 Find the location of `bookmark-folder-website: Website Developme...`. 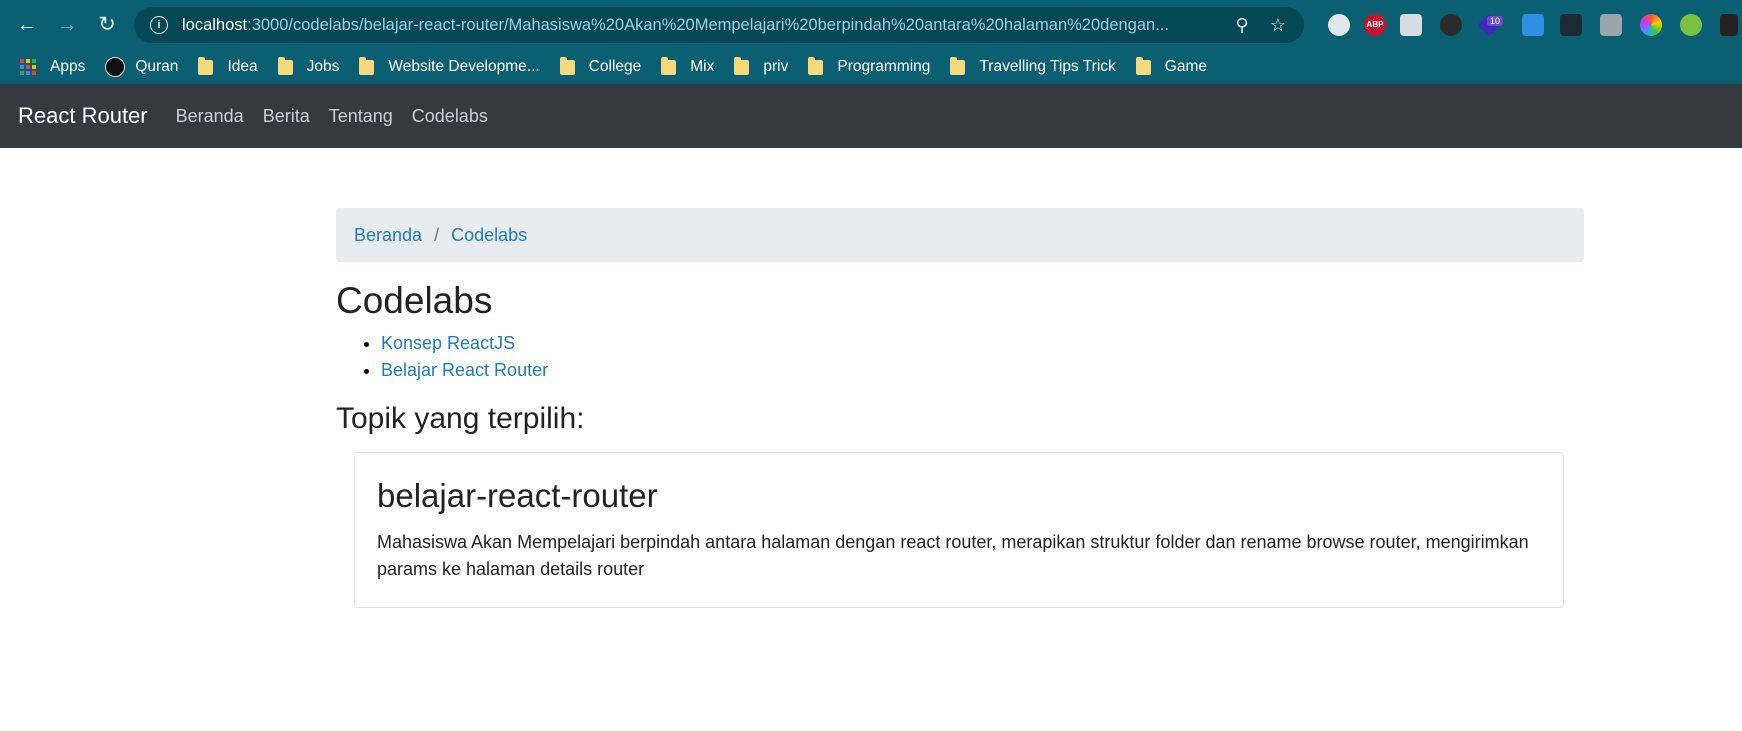

bookmark-folder-website: Website Developme... is located at coordinates (449, 66).